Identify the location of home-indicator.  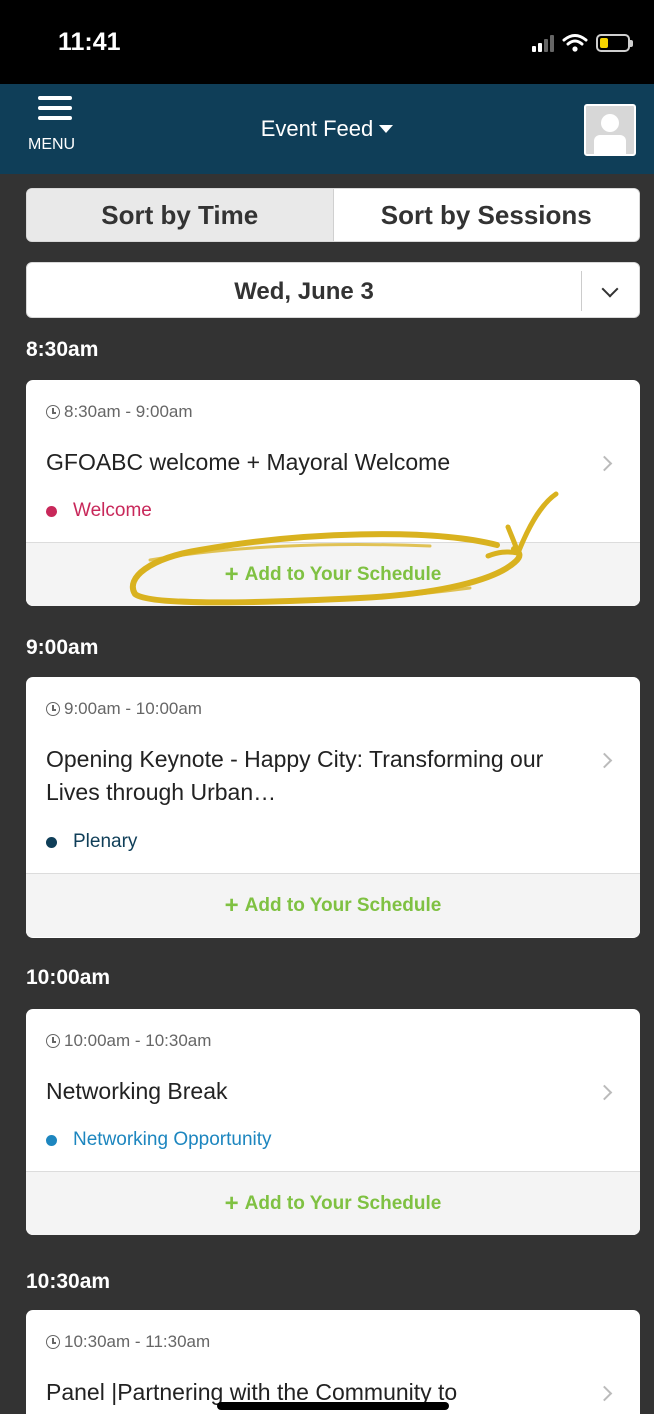
(333, 1406).